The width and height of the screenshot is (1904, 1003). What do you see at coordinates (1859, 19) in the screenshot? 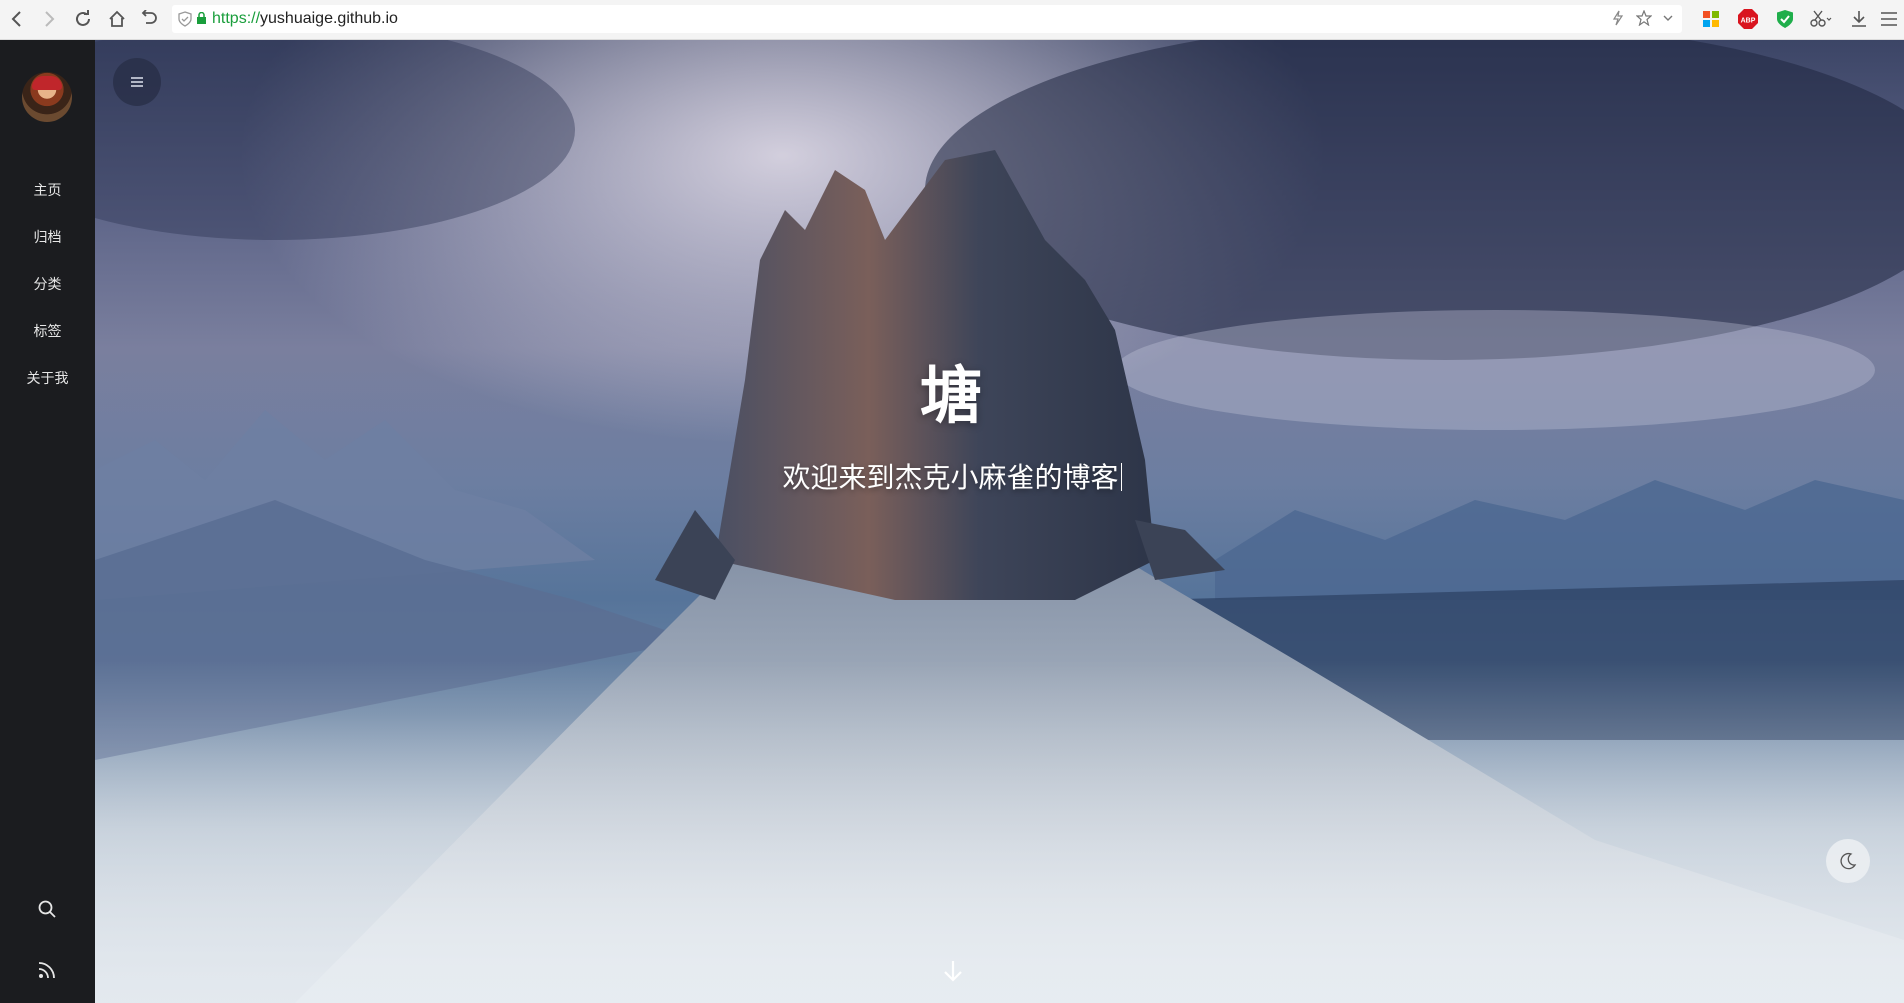
I see `download-icon` at bounding box center [1859, 19].